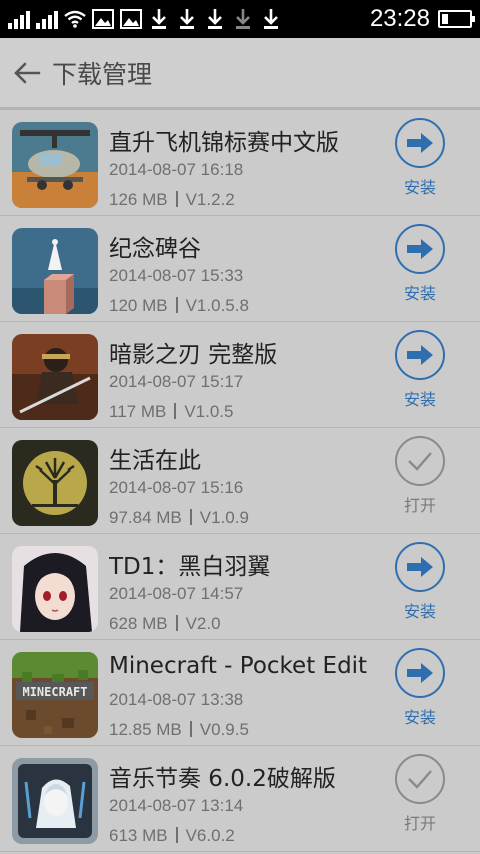  Describe the element at coordinates (145, 517) in the screenshot. I see `app-size: 97.84 MB` at that location.